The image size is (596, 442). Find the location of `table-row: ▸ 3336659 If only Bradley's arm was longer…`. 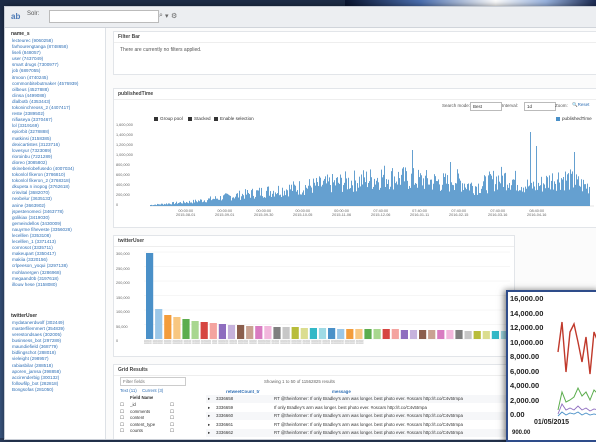

table-row: ▸ 3336659 If only Bradley's arm was longer… is located at coordinates (359, 407).